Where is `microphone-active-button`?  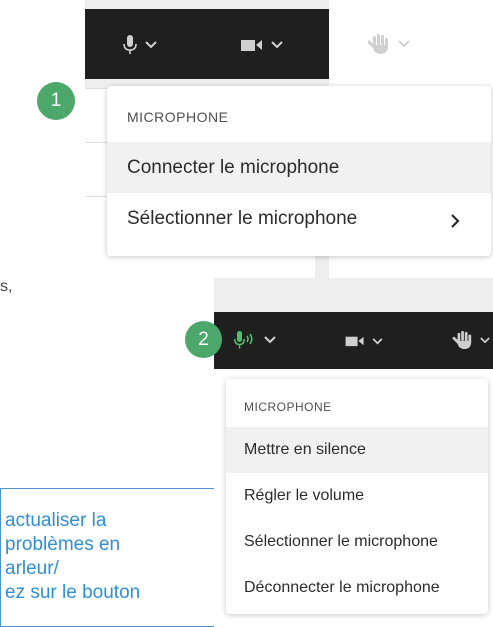
microphone-active-button is located at coordinates (255, 340).